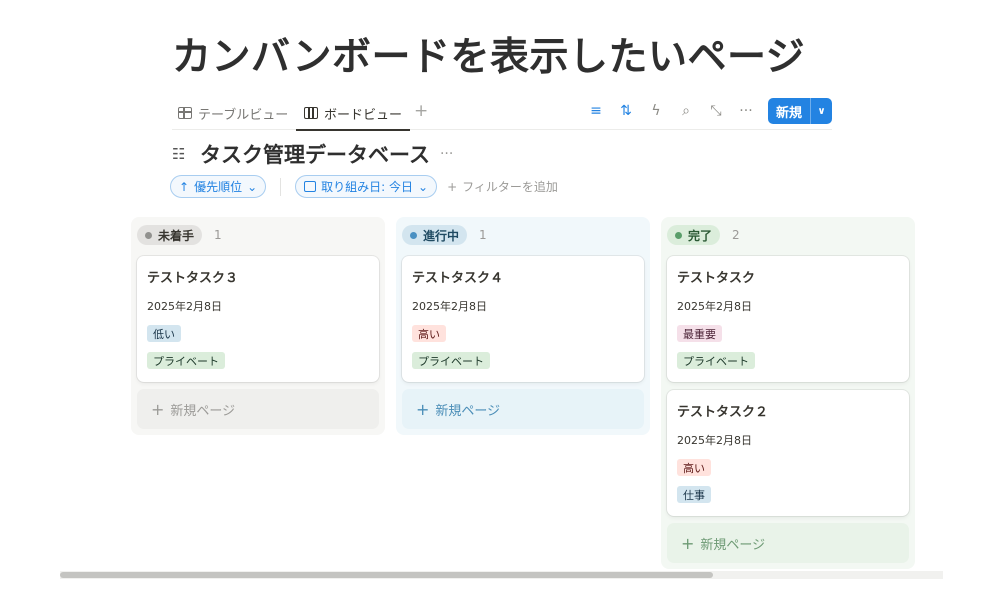 This screenshot has width=1000, height=600. I want to click on status-label: 進行中, so click(441, 235).